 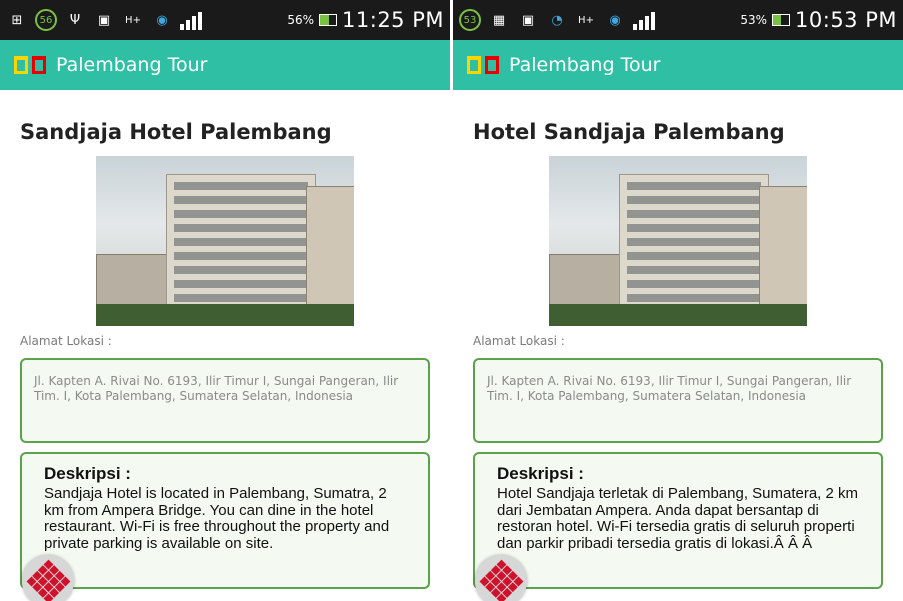 I want to click on hotel-title: Sandjaja Hotel Palembang, so click(x=176, y=132).